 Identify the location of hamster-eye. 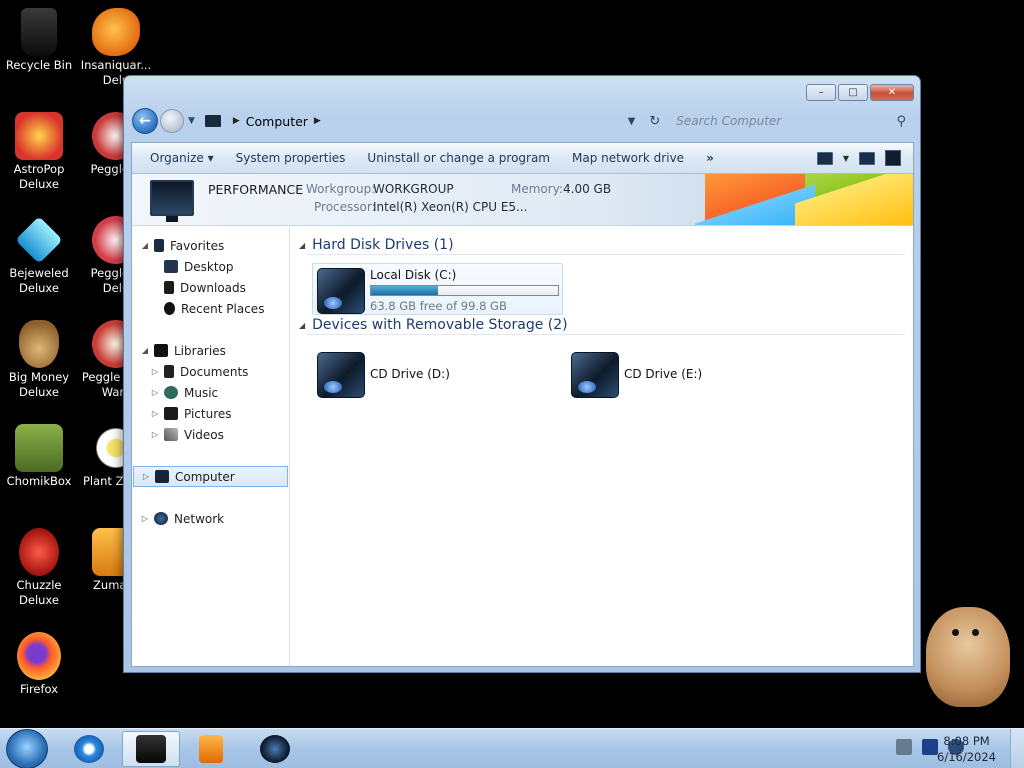
(975, 632).